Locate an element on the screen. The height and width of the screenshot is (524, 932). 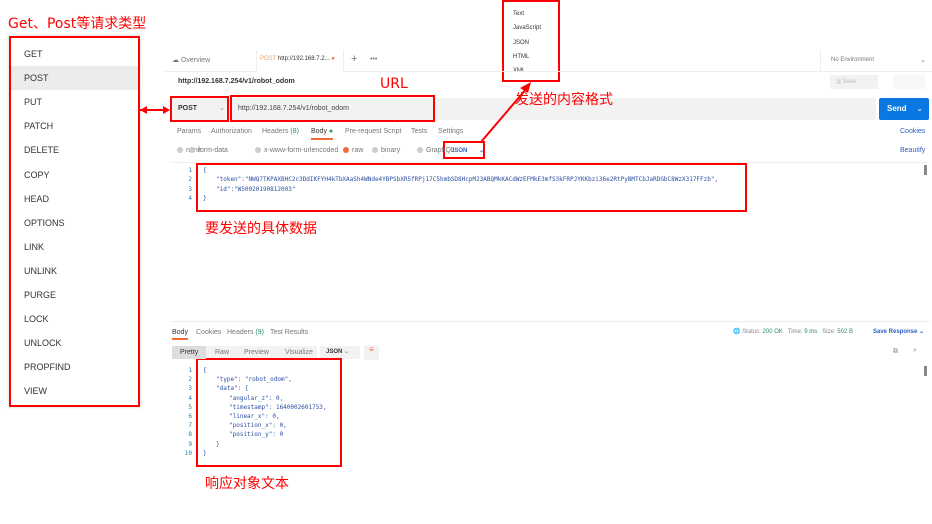
tab-body: Body ● is located at coordinates (322, 134).